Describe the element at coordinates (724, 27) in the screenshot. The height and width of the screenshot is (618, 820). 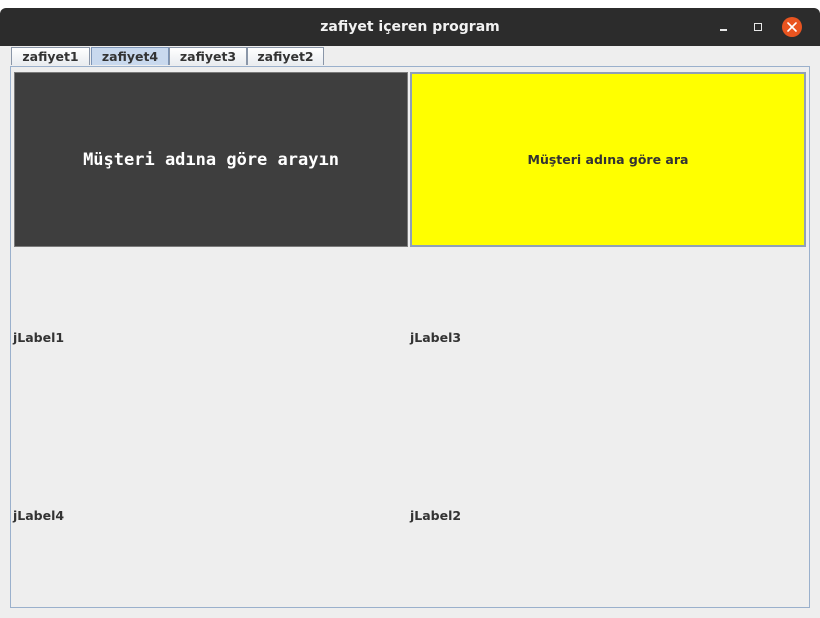
I see `minimize-button` at that location.